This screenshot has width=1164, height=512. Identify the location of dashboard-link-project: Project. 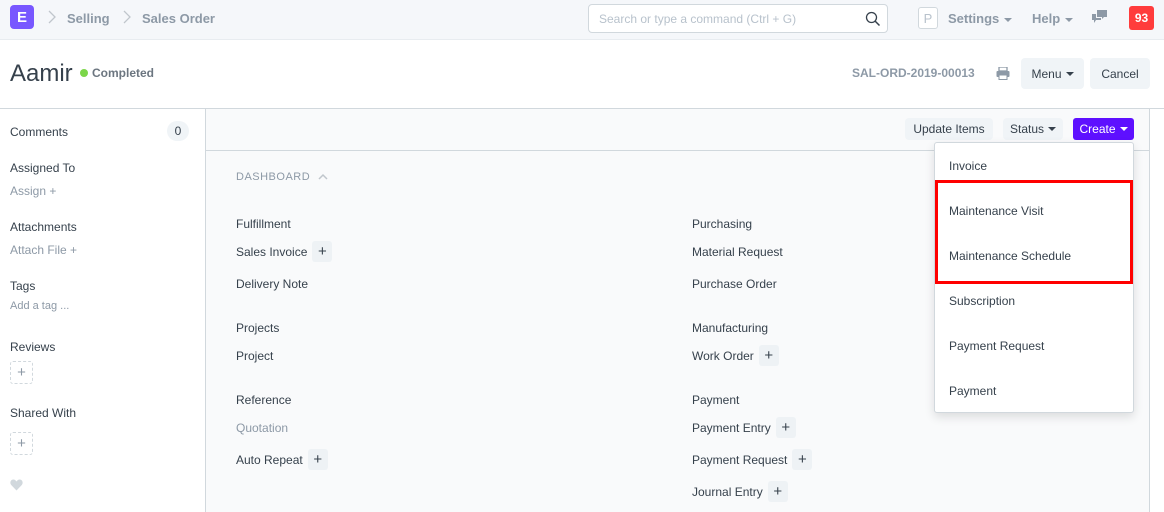
(254, 356).